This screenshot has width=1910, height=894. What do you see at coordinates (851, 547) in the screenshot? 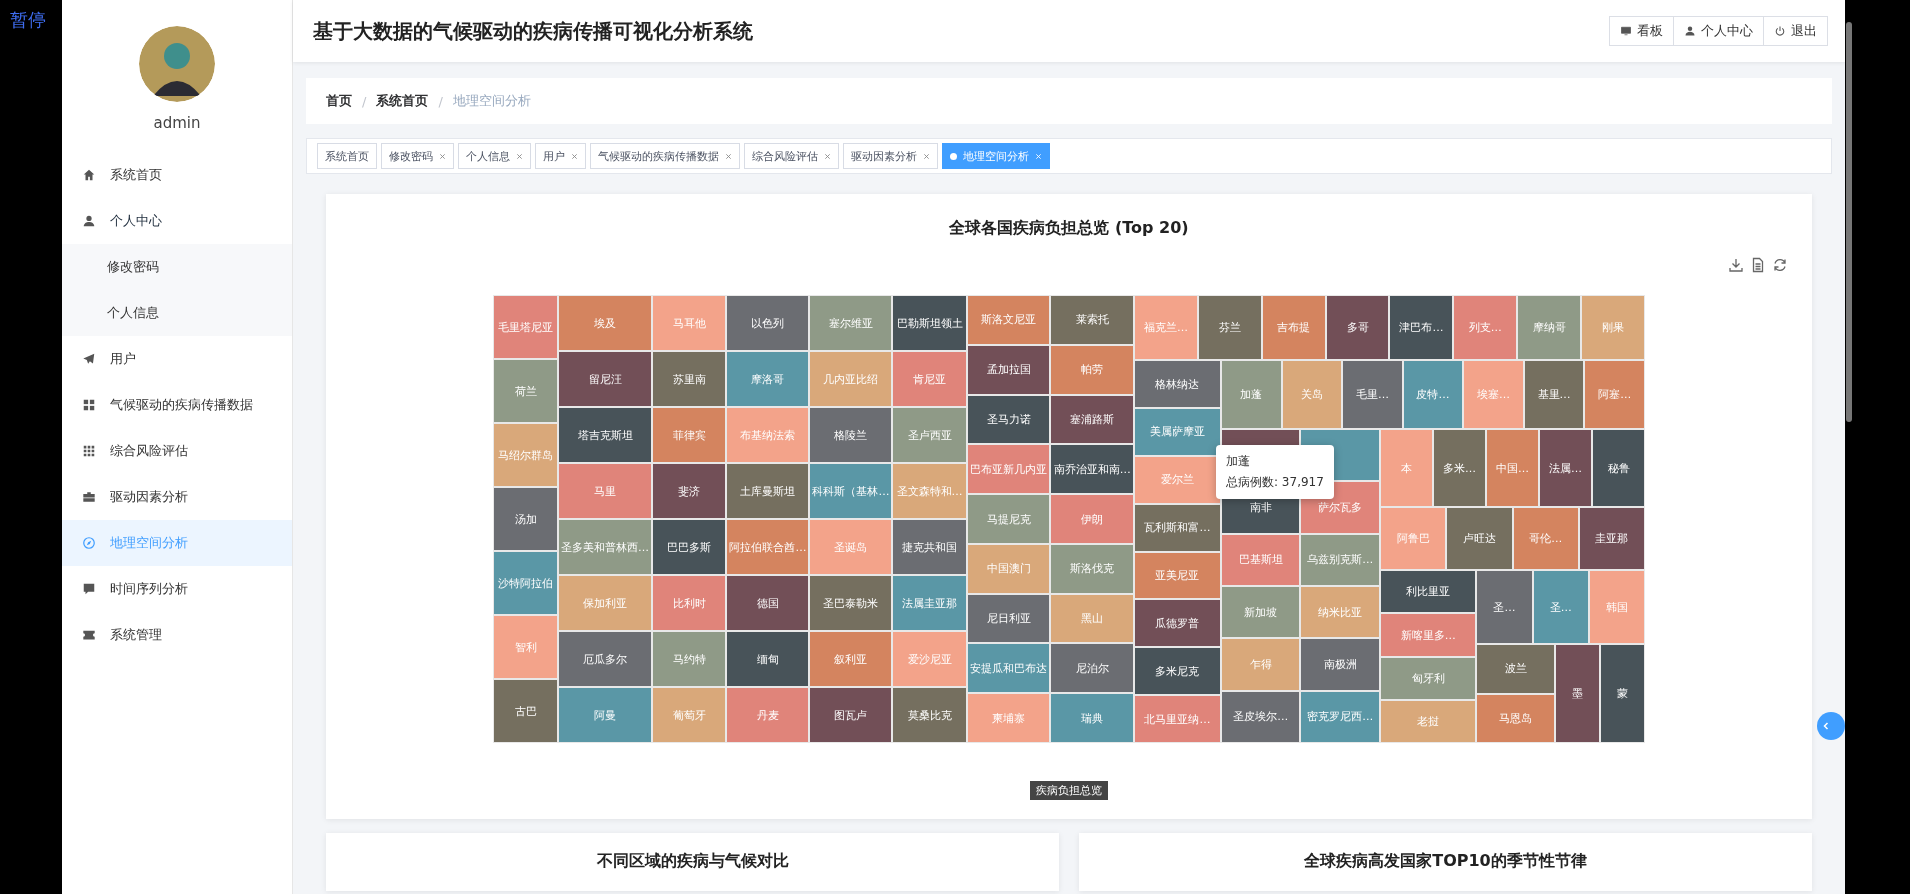
I see `tile-label: 圣诞岛` at bounding box center [851, 547].